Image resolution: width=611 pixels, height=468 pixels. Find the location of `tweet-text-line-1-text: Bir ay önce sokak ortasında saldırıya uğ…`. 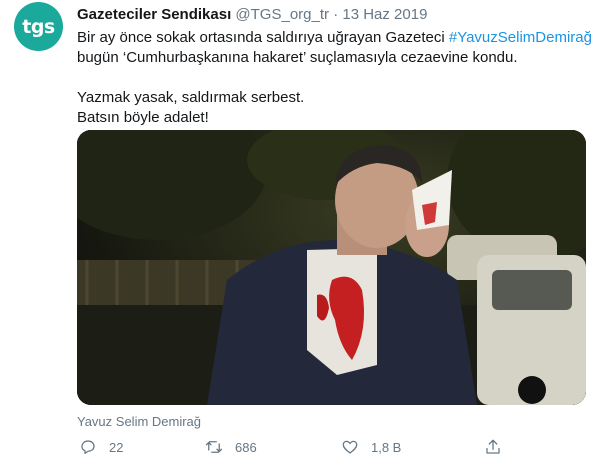

tweet-text-line-1-text: Bir ay önce sokak ortasında saldırıya uğ… is located at coordinates (263, 37).